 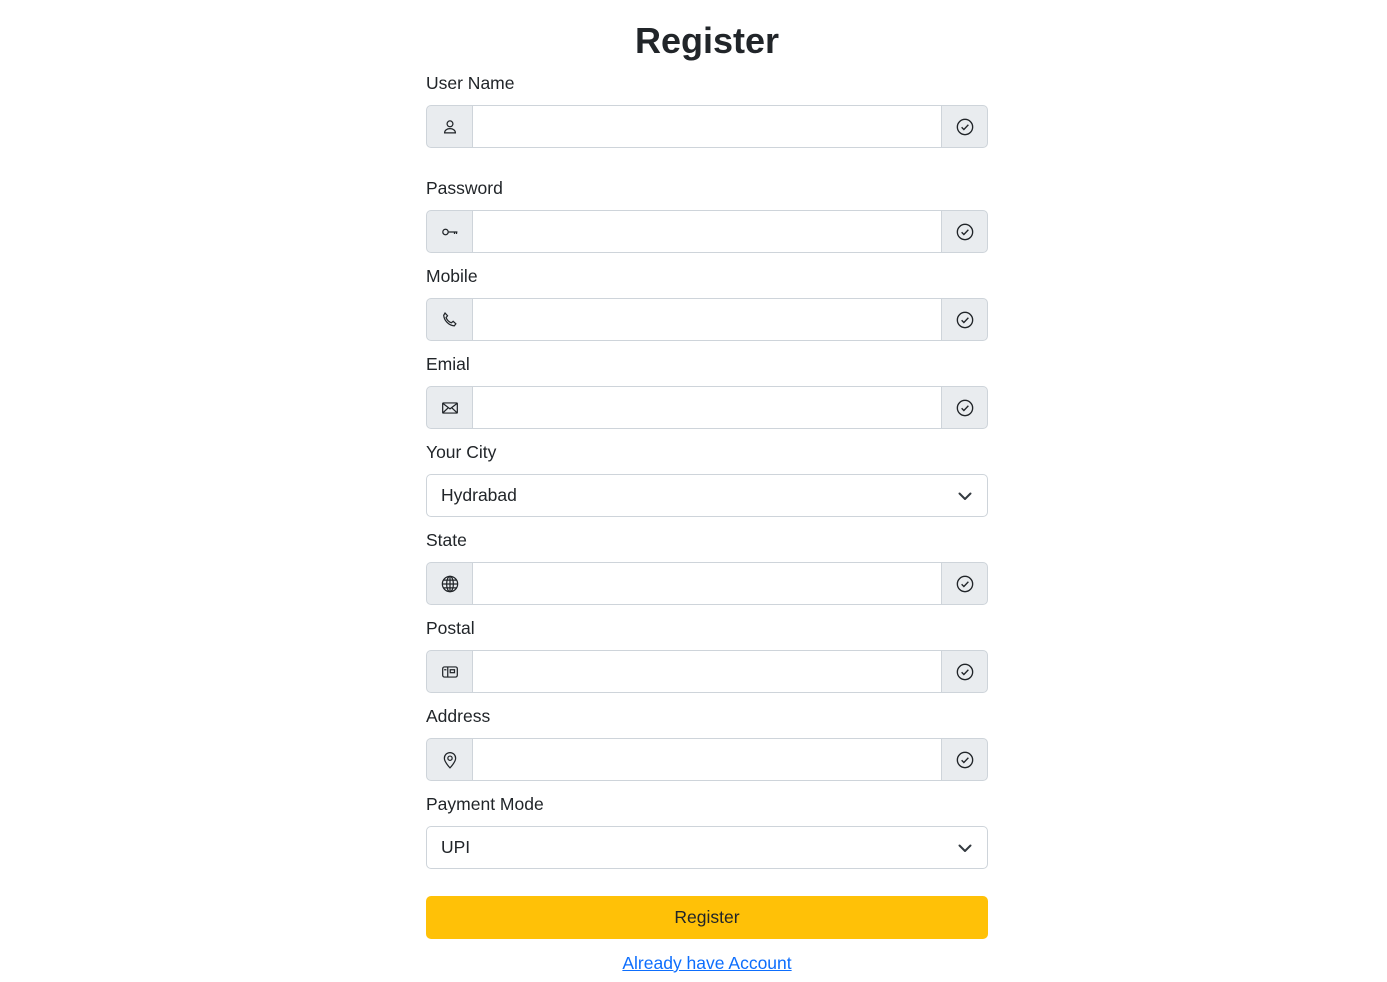 I want to click on state-label: State, so click(x=446, y=540).